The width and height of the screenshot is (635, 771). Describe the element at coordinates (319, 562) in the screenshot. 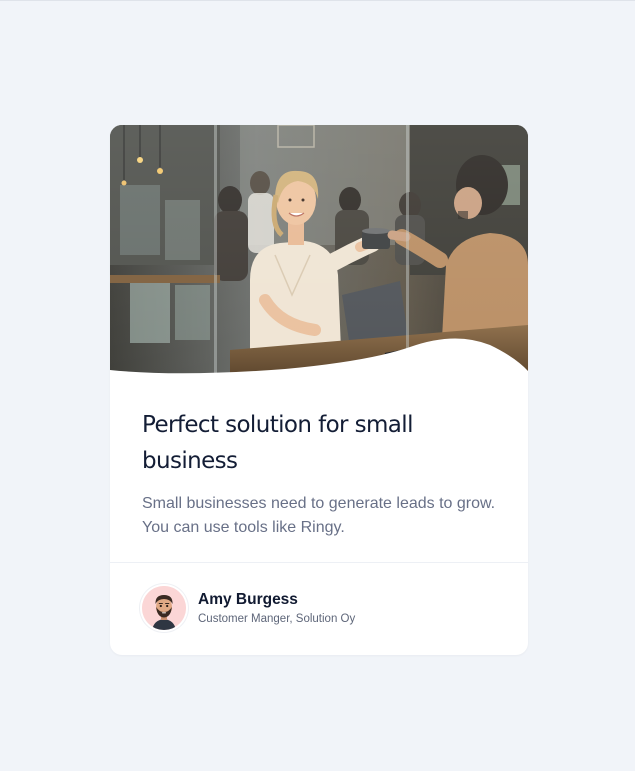

I see `card-divider` at that location.